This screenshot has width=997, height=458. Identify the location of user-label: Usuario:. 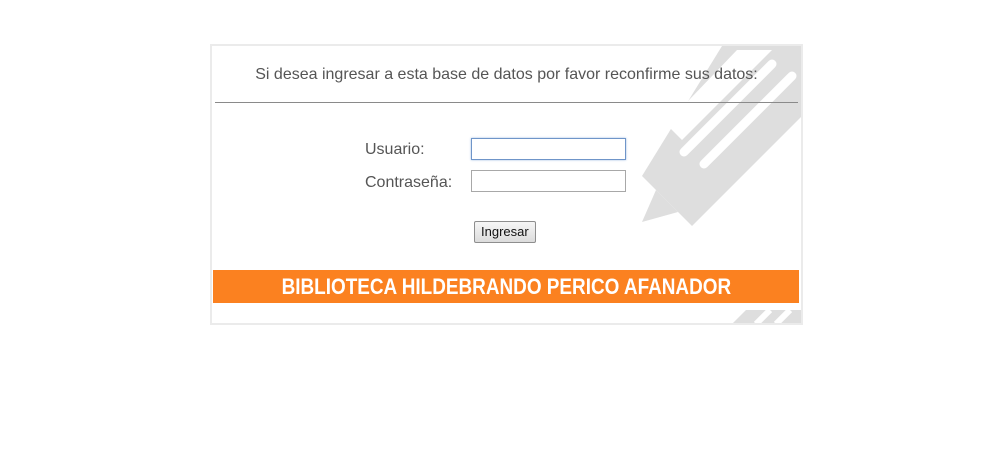
(395, 149).